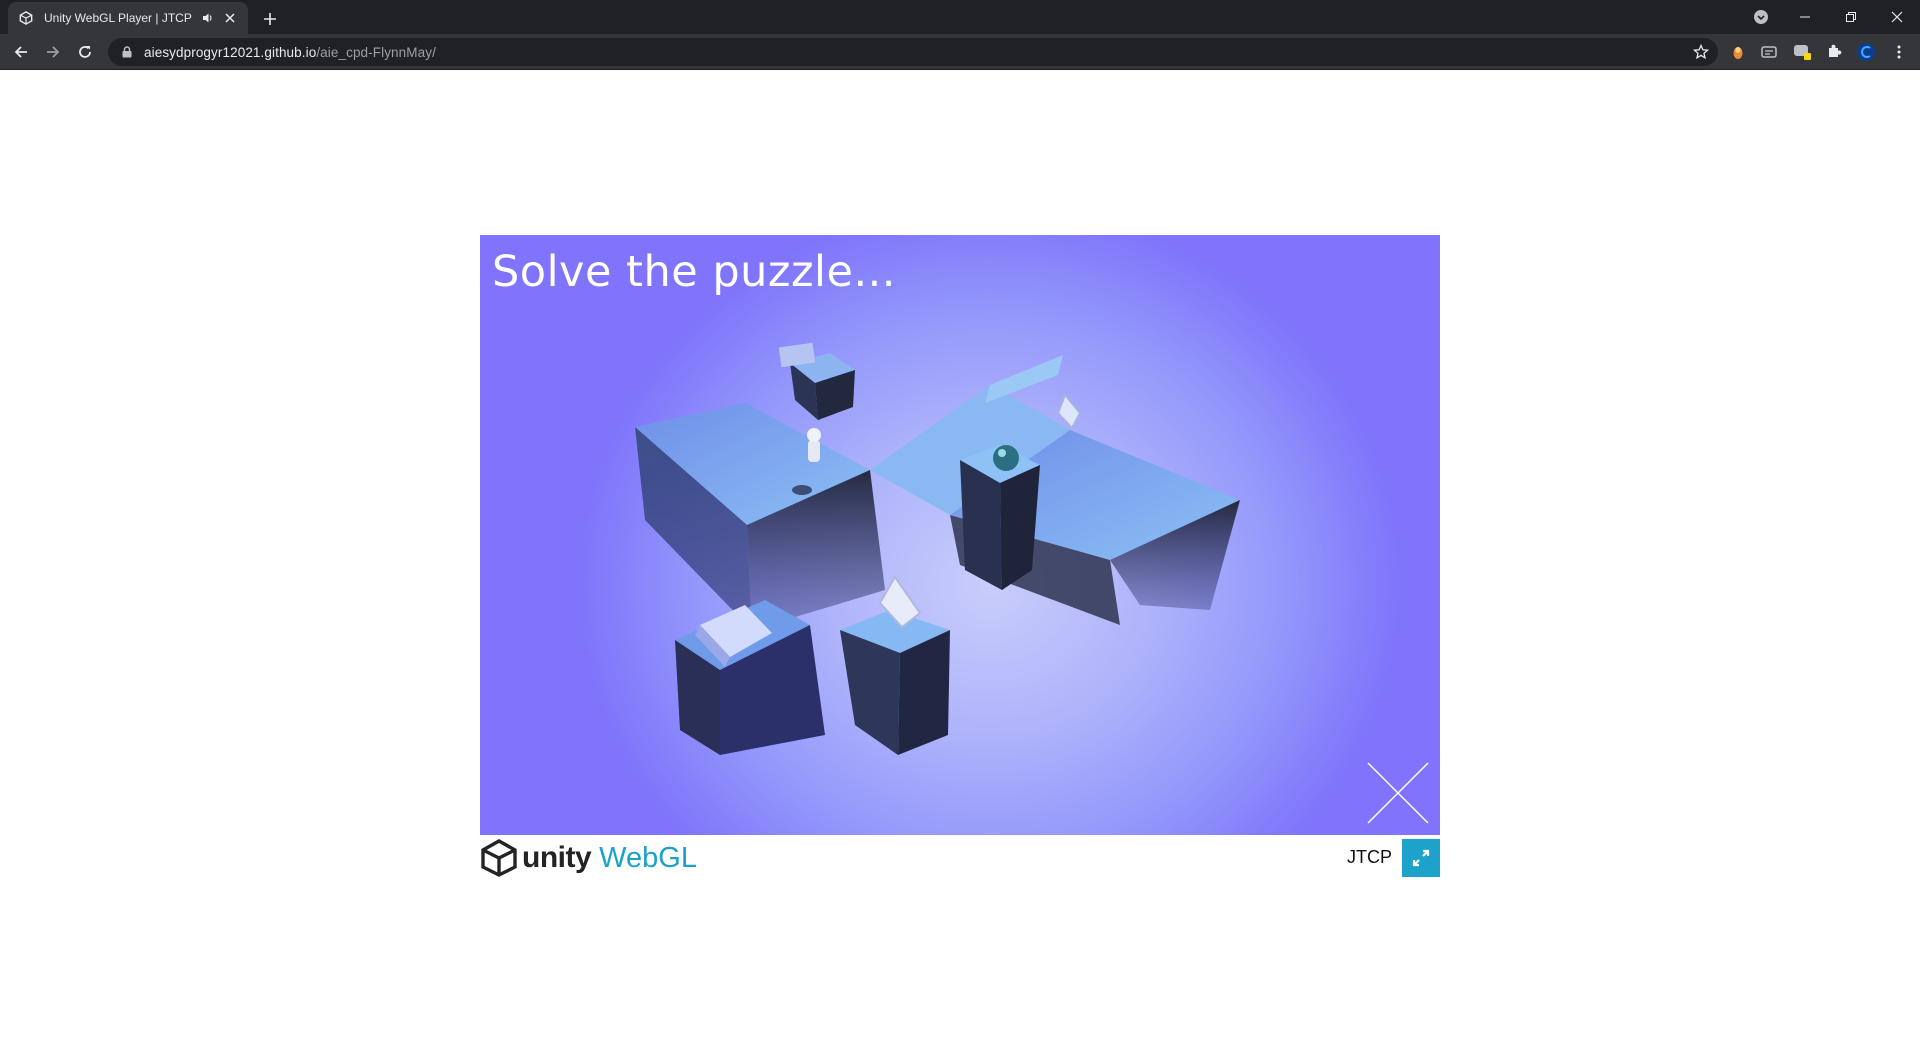 The image size is (1920, 1040). I want to click on window-close-icon, so click(1897, 17).